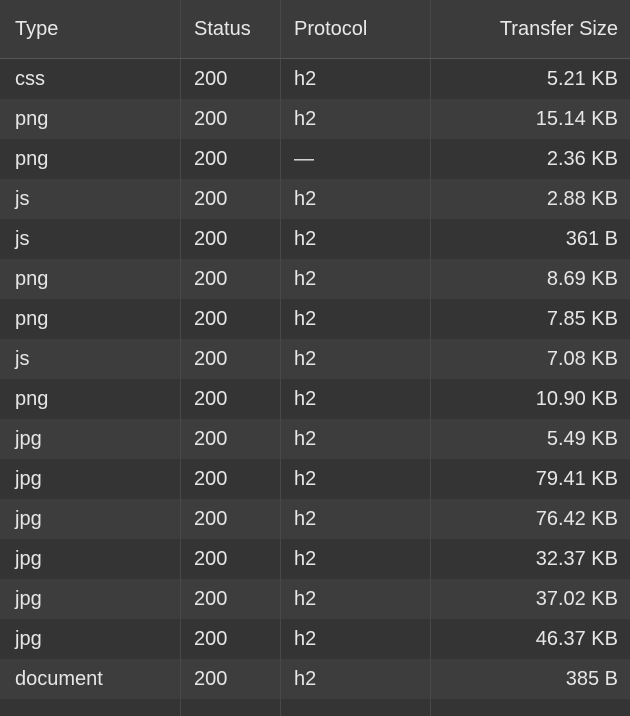  I want to click on cell-transfer-size: 46.37 KB, so click(576, 638).